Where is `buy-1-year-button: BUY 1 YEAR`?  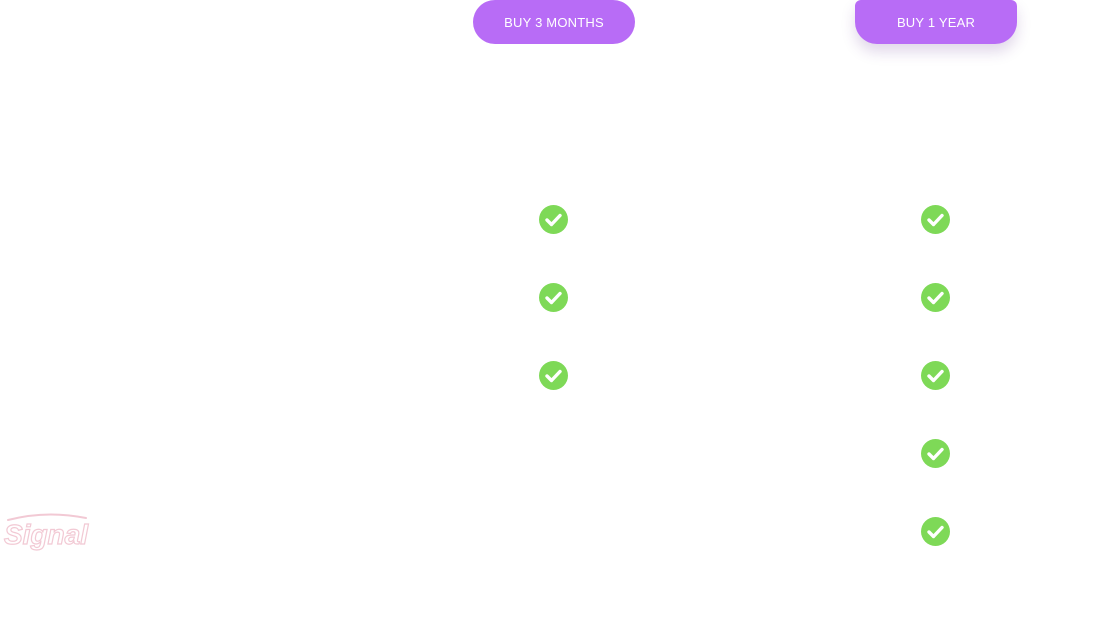 buy-1-year-button: BUY 1 YEAR is located at coordinates (936, 22).